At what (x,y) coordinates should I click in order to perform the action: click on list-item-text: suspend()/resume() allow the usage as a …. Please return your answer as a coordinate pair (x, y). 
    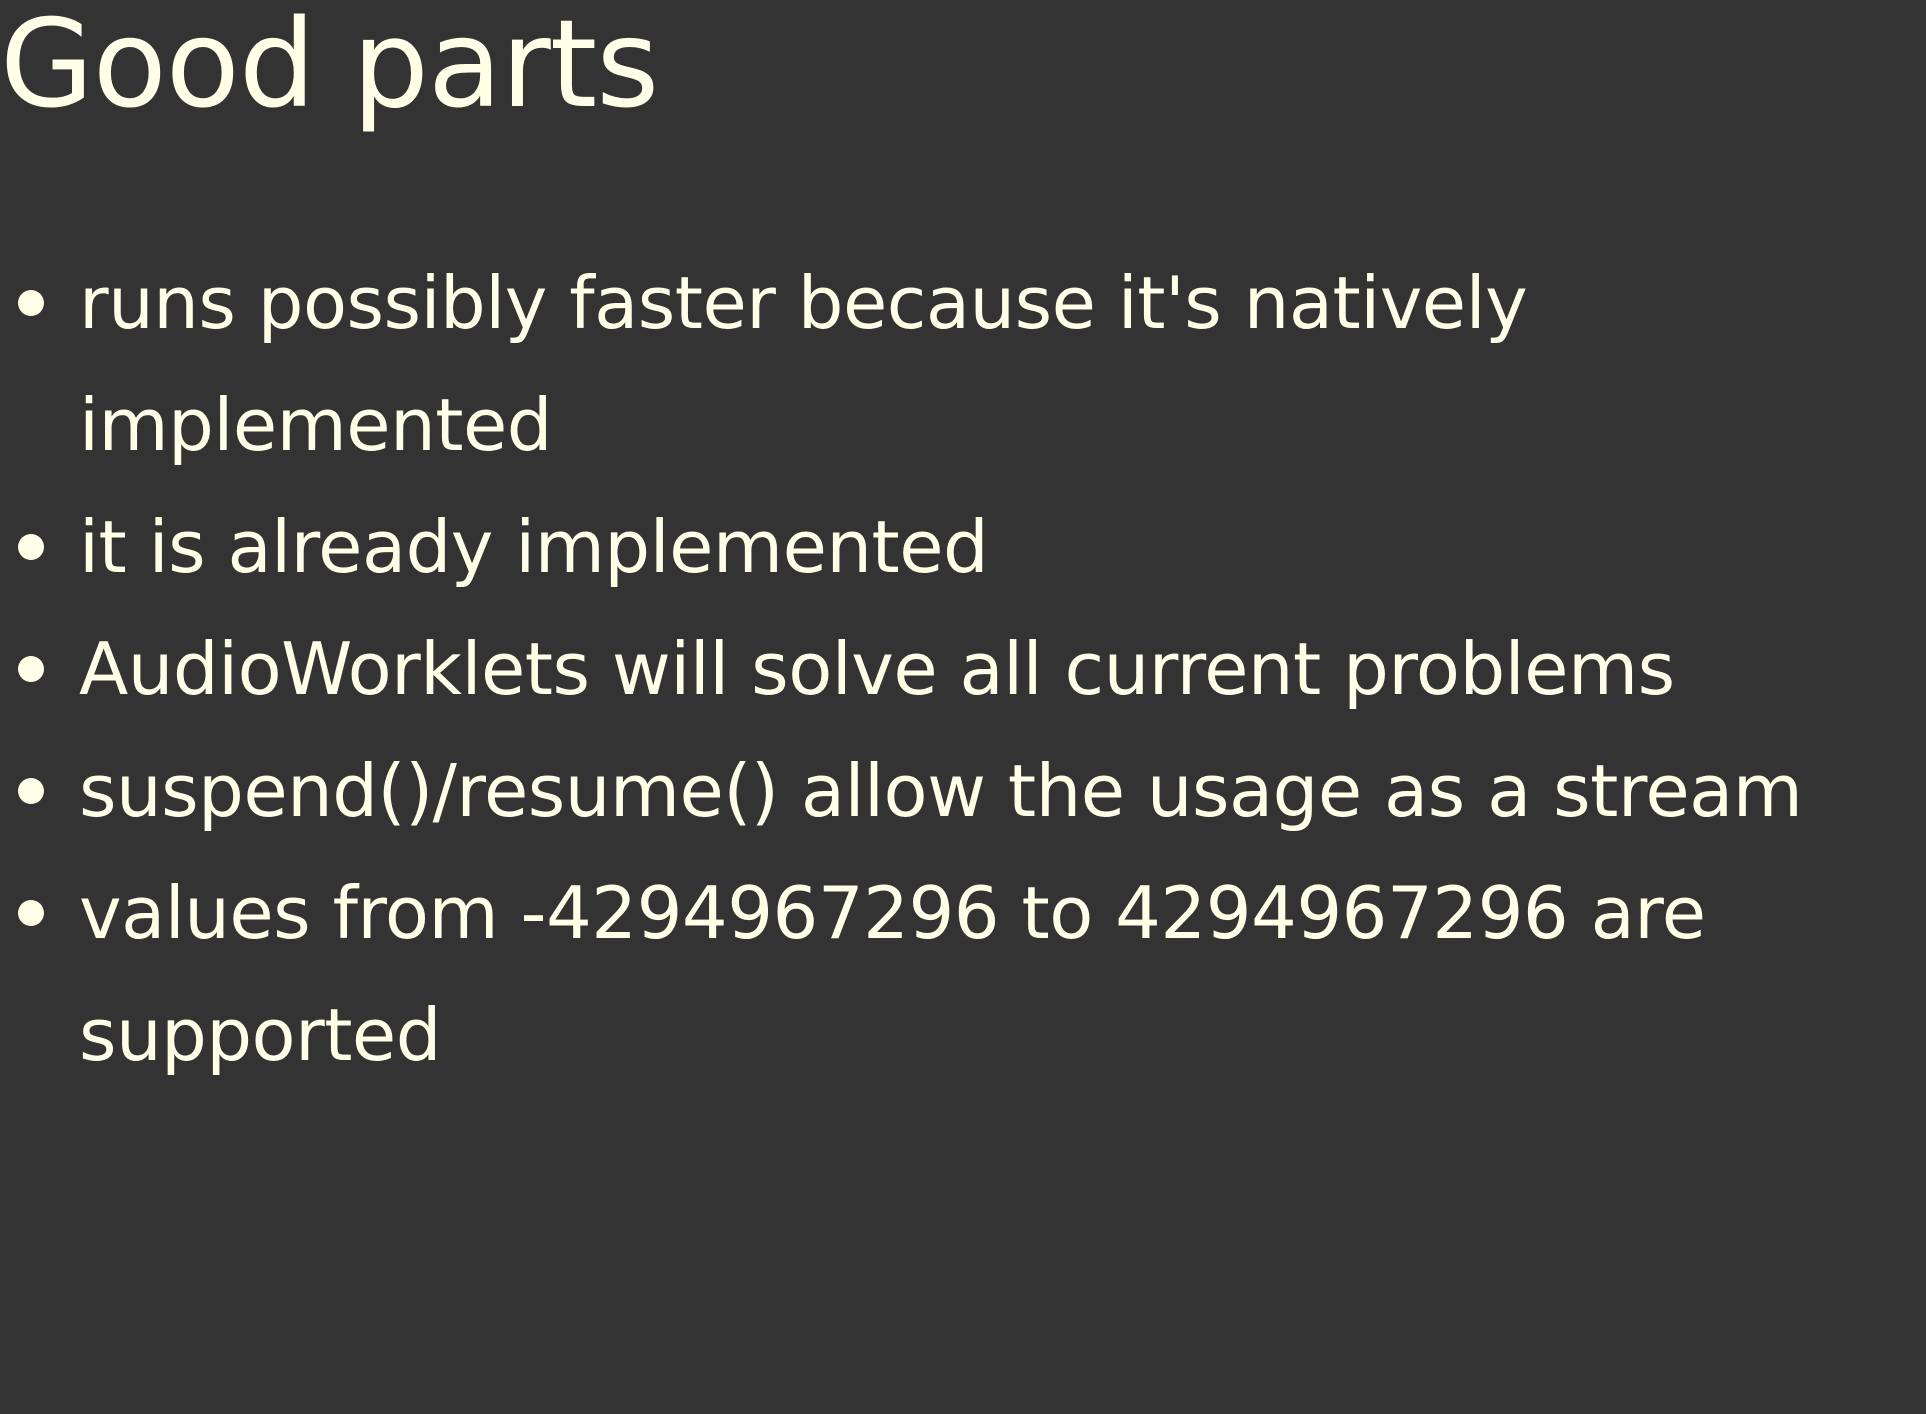
    Looking at the image, I should click on (941, 791).